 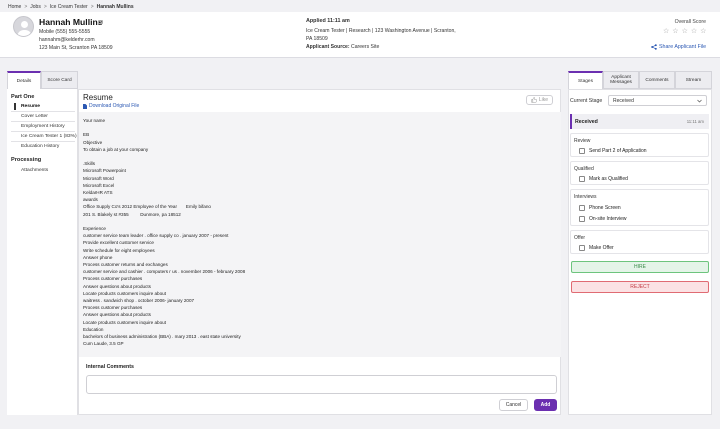 What do you see at coordinates (365, 47) in the screenshot?
I see `applicant-source-value: Careers Site` at bounding box center [365, 47].